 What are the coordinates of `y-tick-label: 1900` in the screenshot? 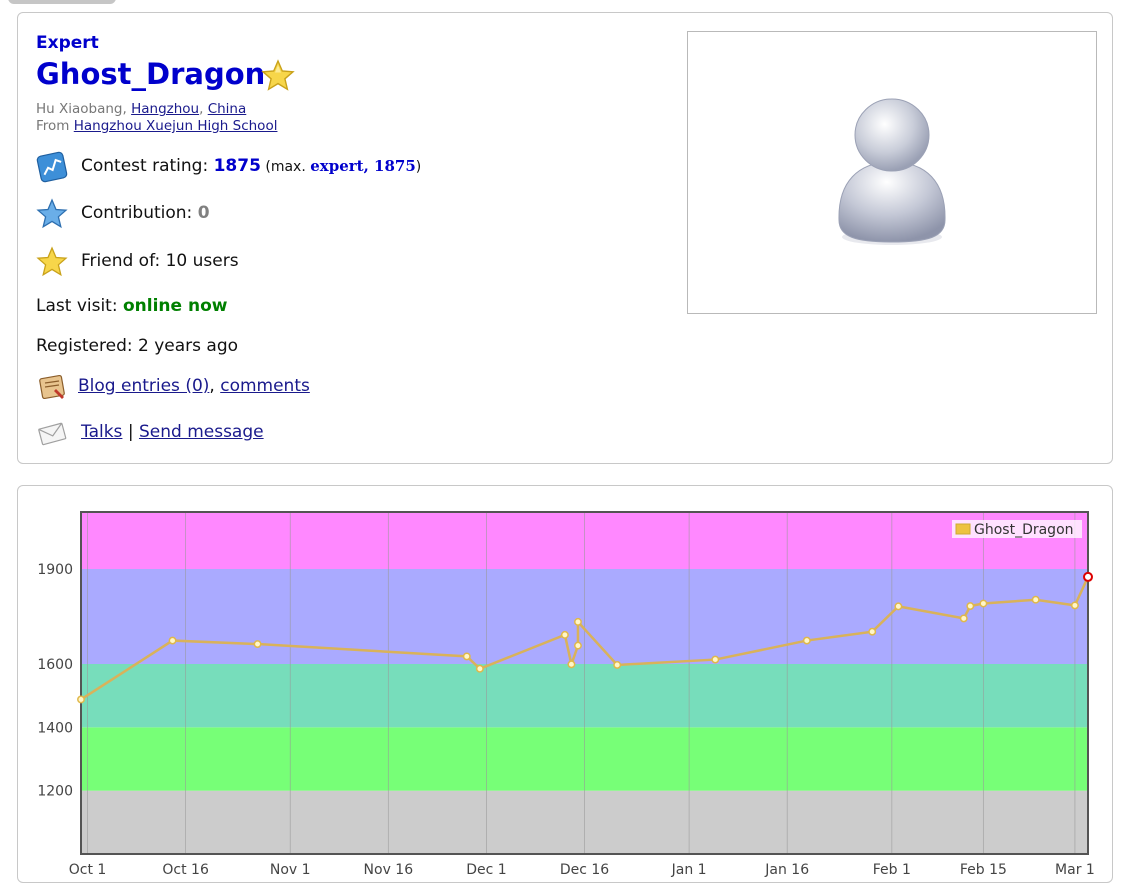 It's located at (55, 570).